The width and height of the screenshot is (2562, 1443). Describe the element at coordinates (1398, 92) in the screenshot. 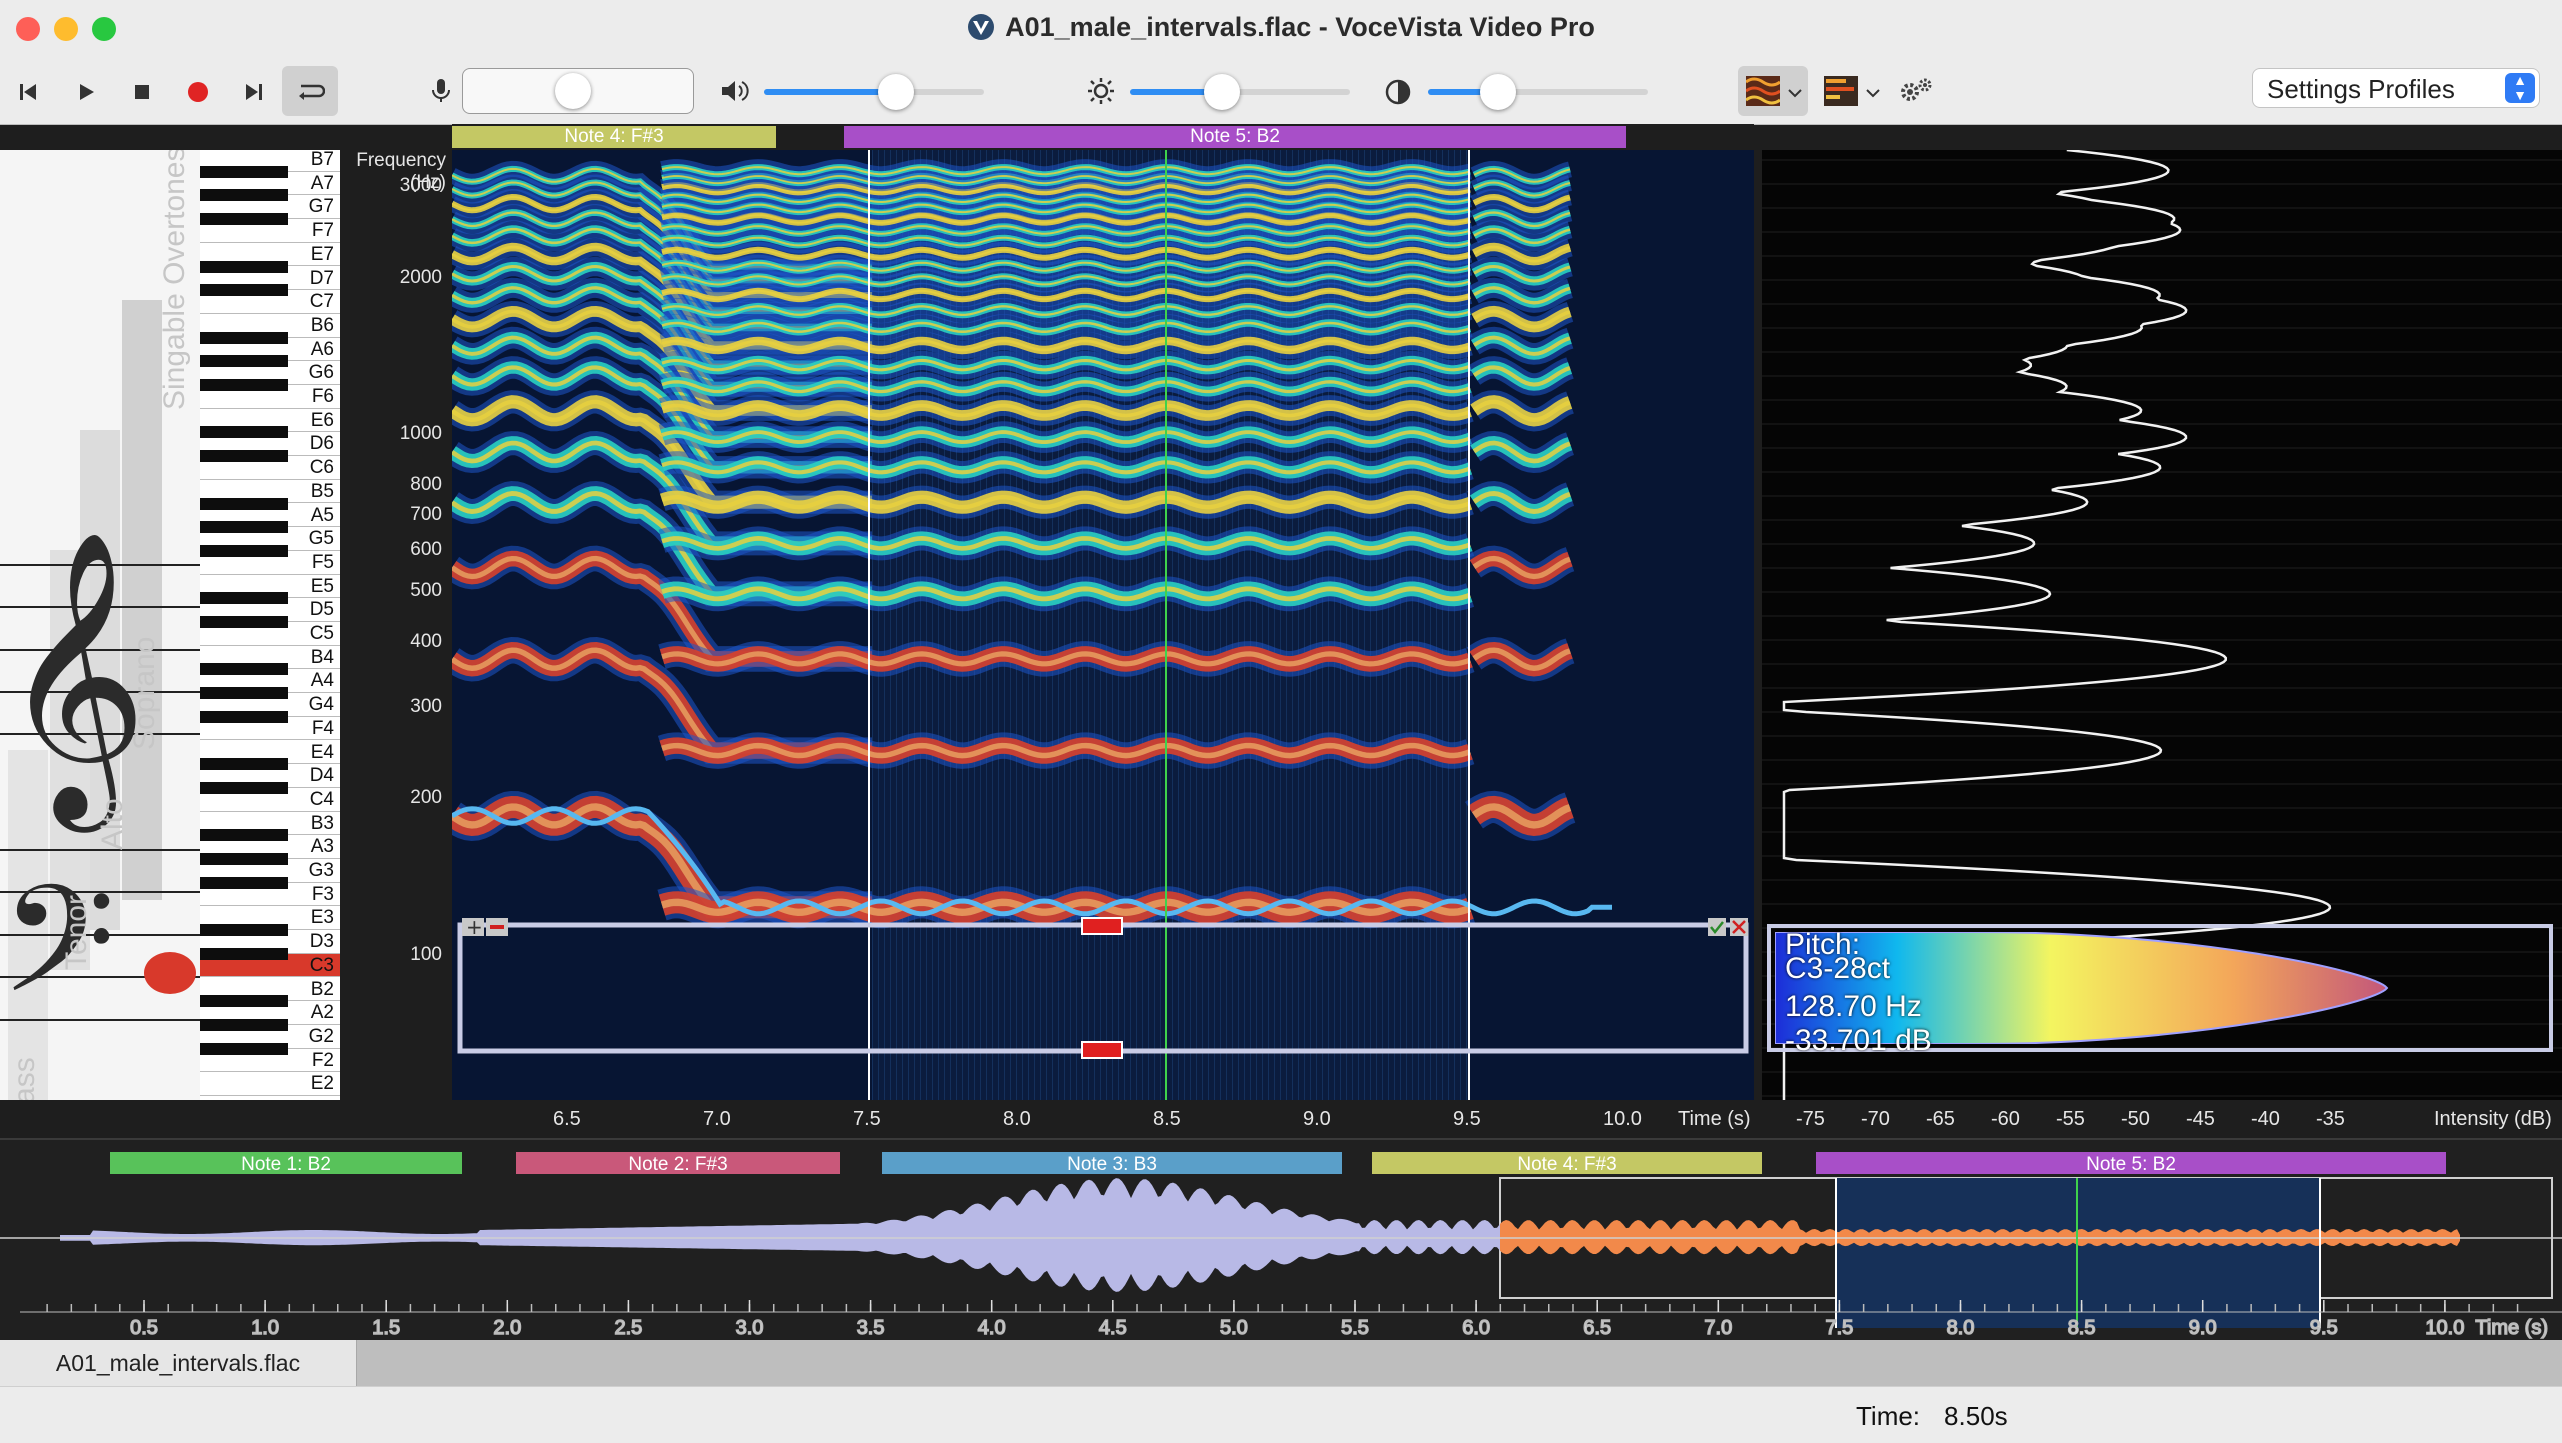

I see `contrast-icon` at that location.